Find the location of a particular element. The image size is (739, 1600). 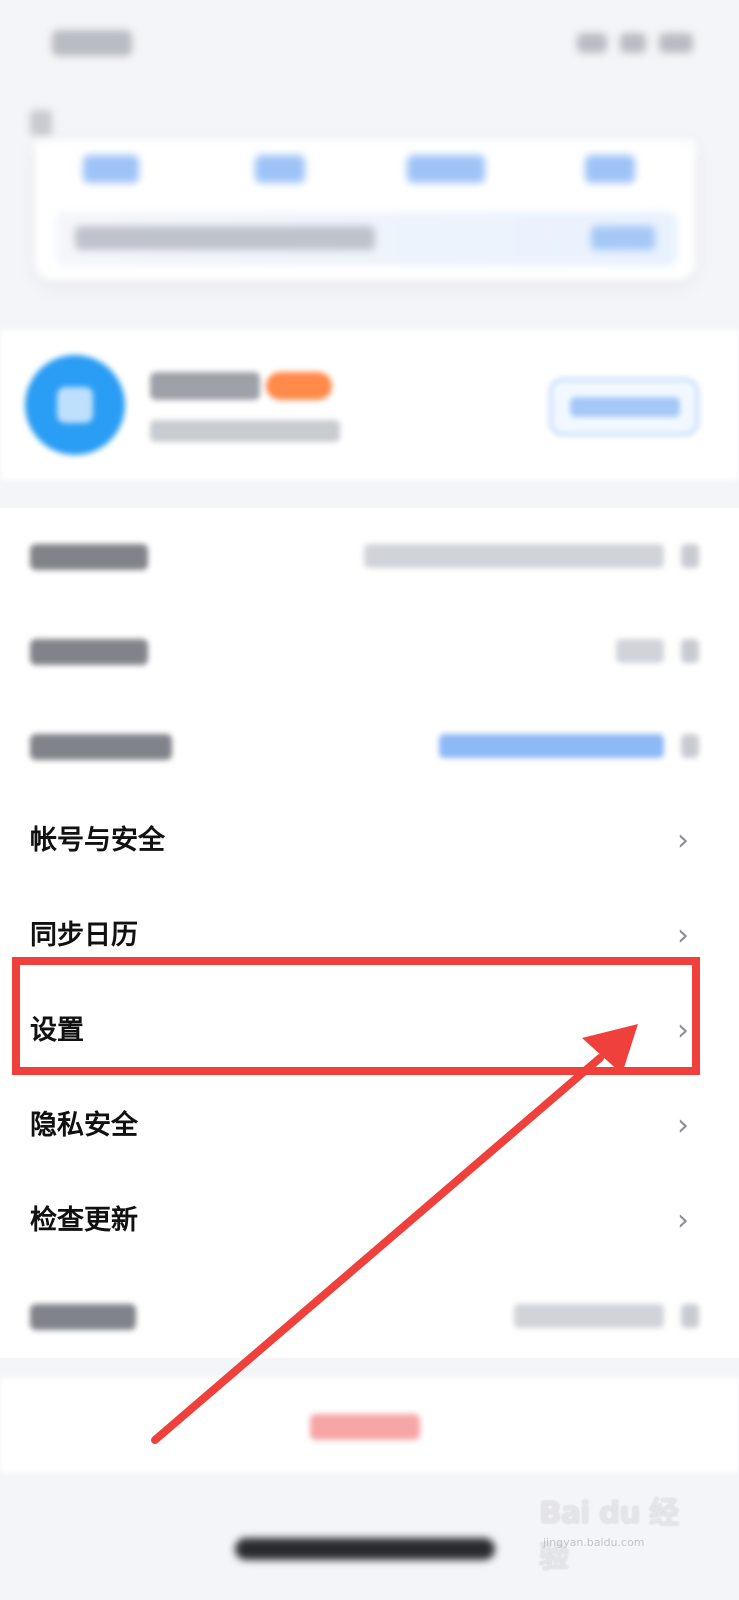

avatar is located at coordinates (75, 405).